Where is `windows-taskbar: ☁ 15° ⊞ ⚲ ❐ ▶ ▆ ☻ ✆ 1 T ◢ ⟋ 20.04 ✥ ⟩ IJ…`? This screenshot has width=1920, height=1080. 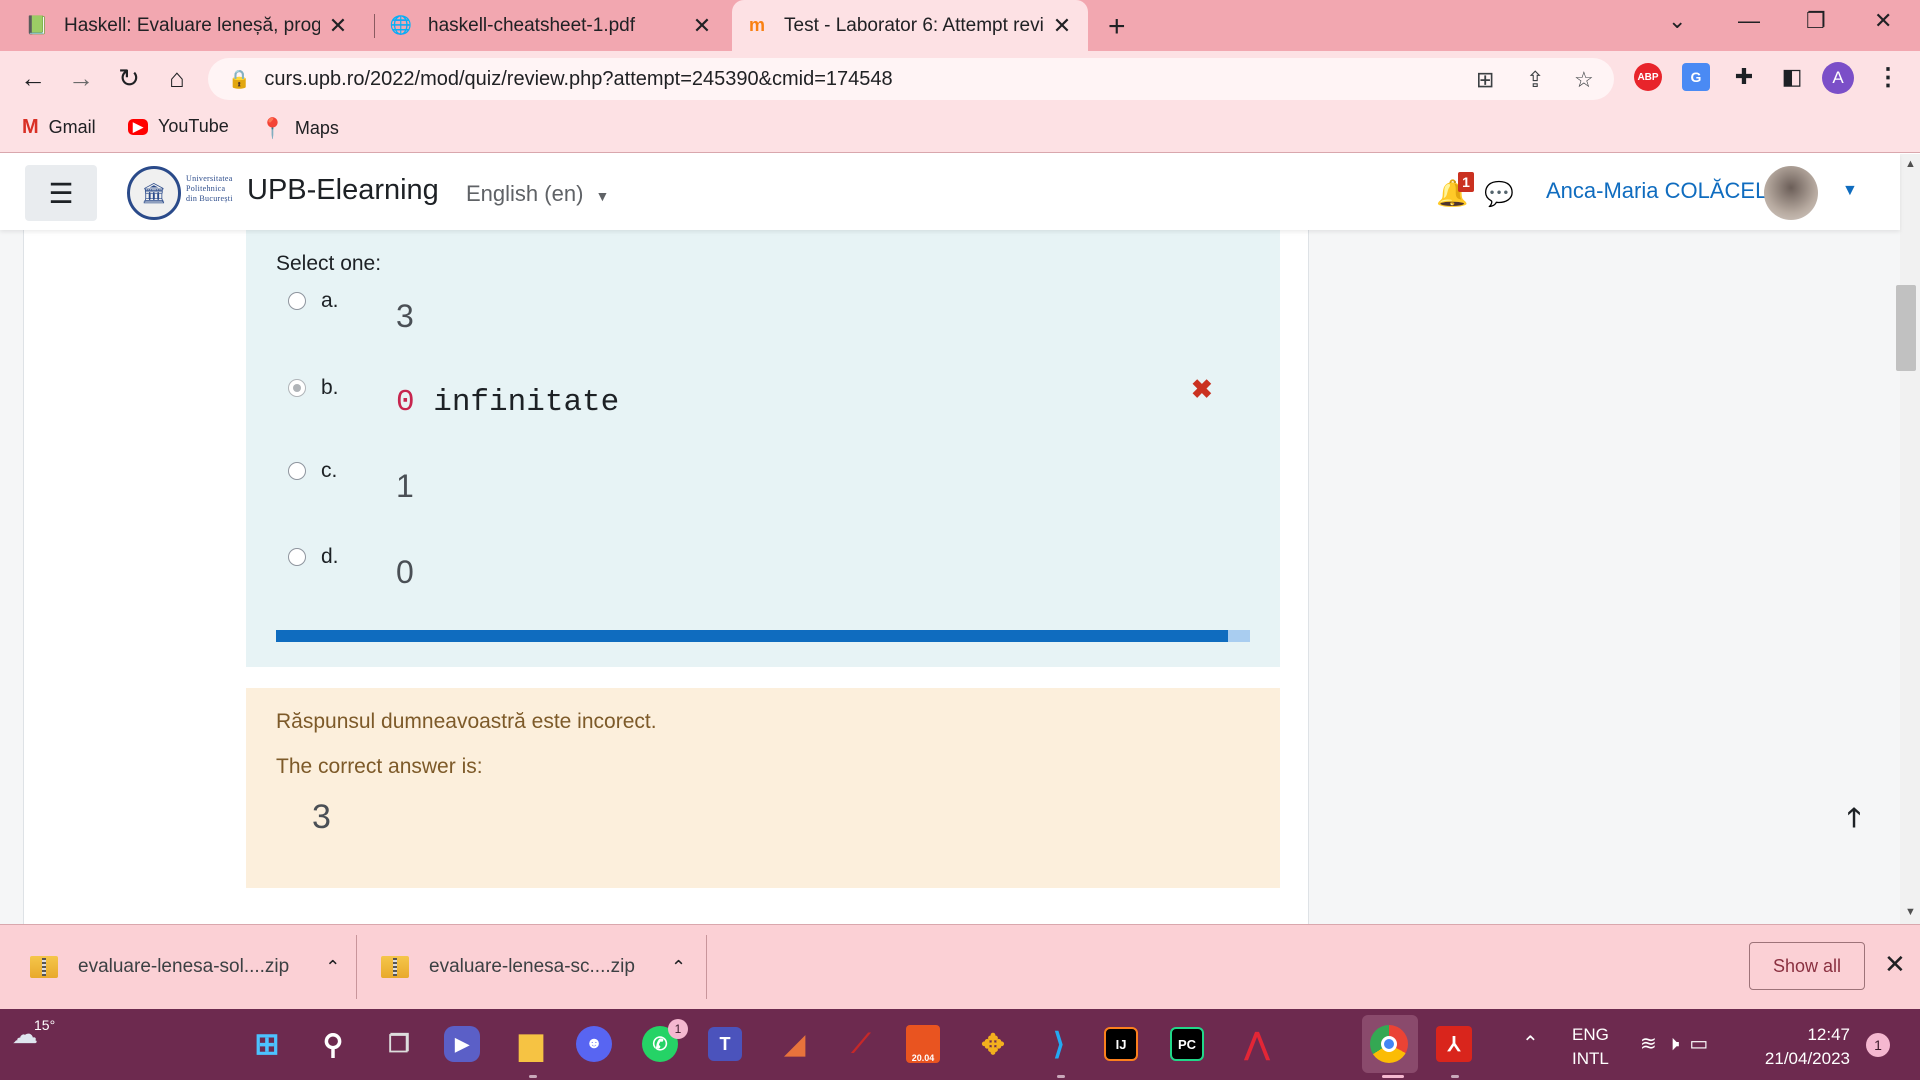 windows-taskbar: ☁ 15° ⊞ ⚲ ❐ ▶ ▆ ☻ ✆ 1 T ◢ ⟋ 20.04 ✥ ⟩ IJ… is located at coordinates (960, 1044).